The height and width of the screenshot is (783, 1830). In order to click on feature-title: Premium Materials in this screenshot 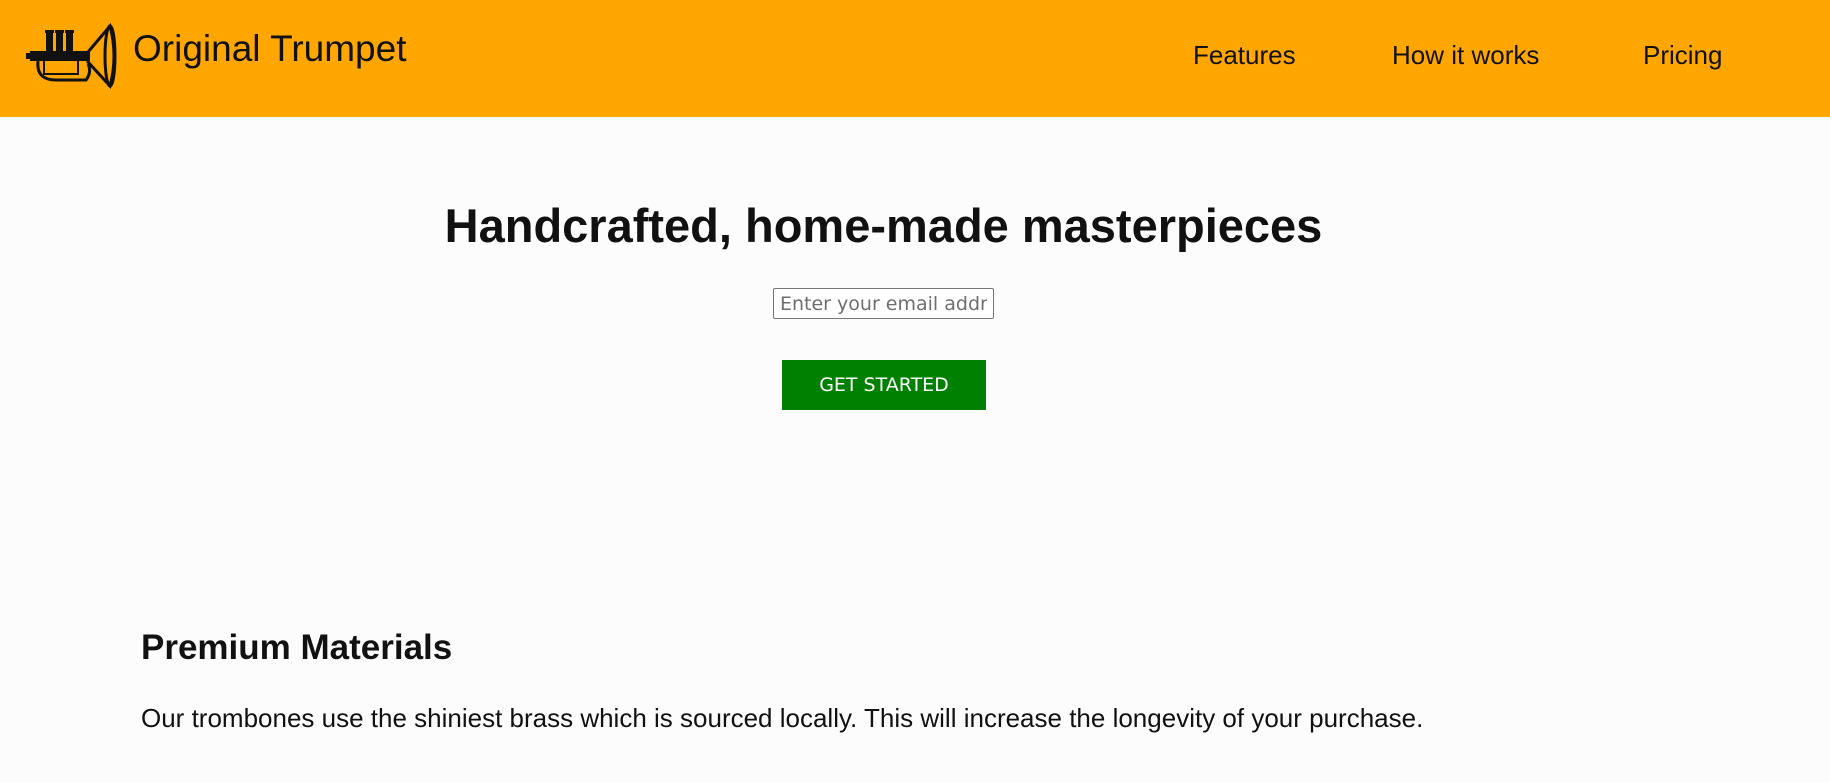, I will do `click(297, 647)`.